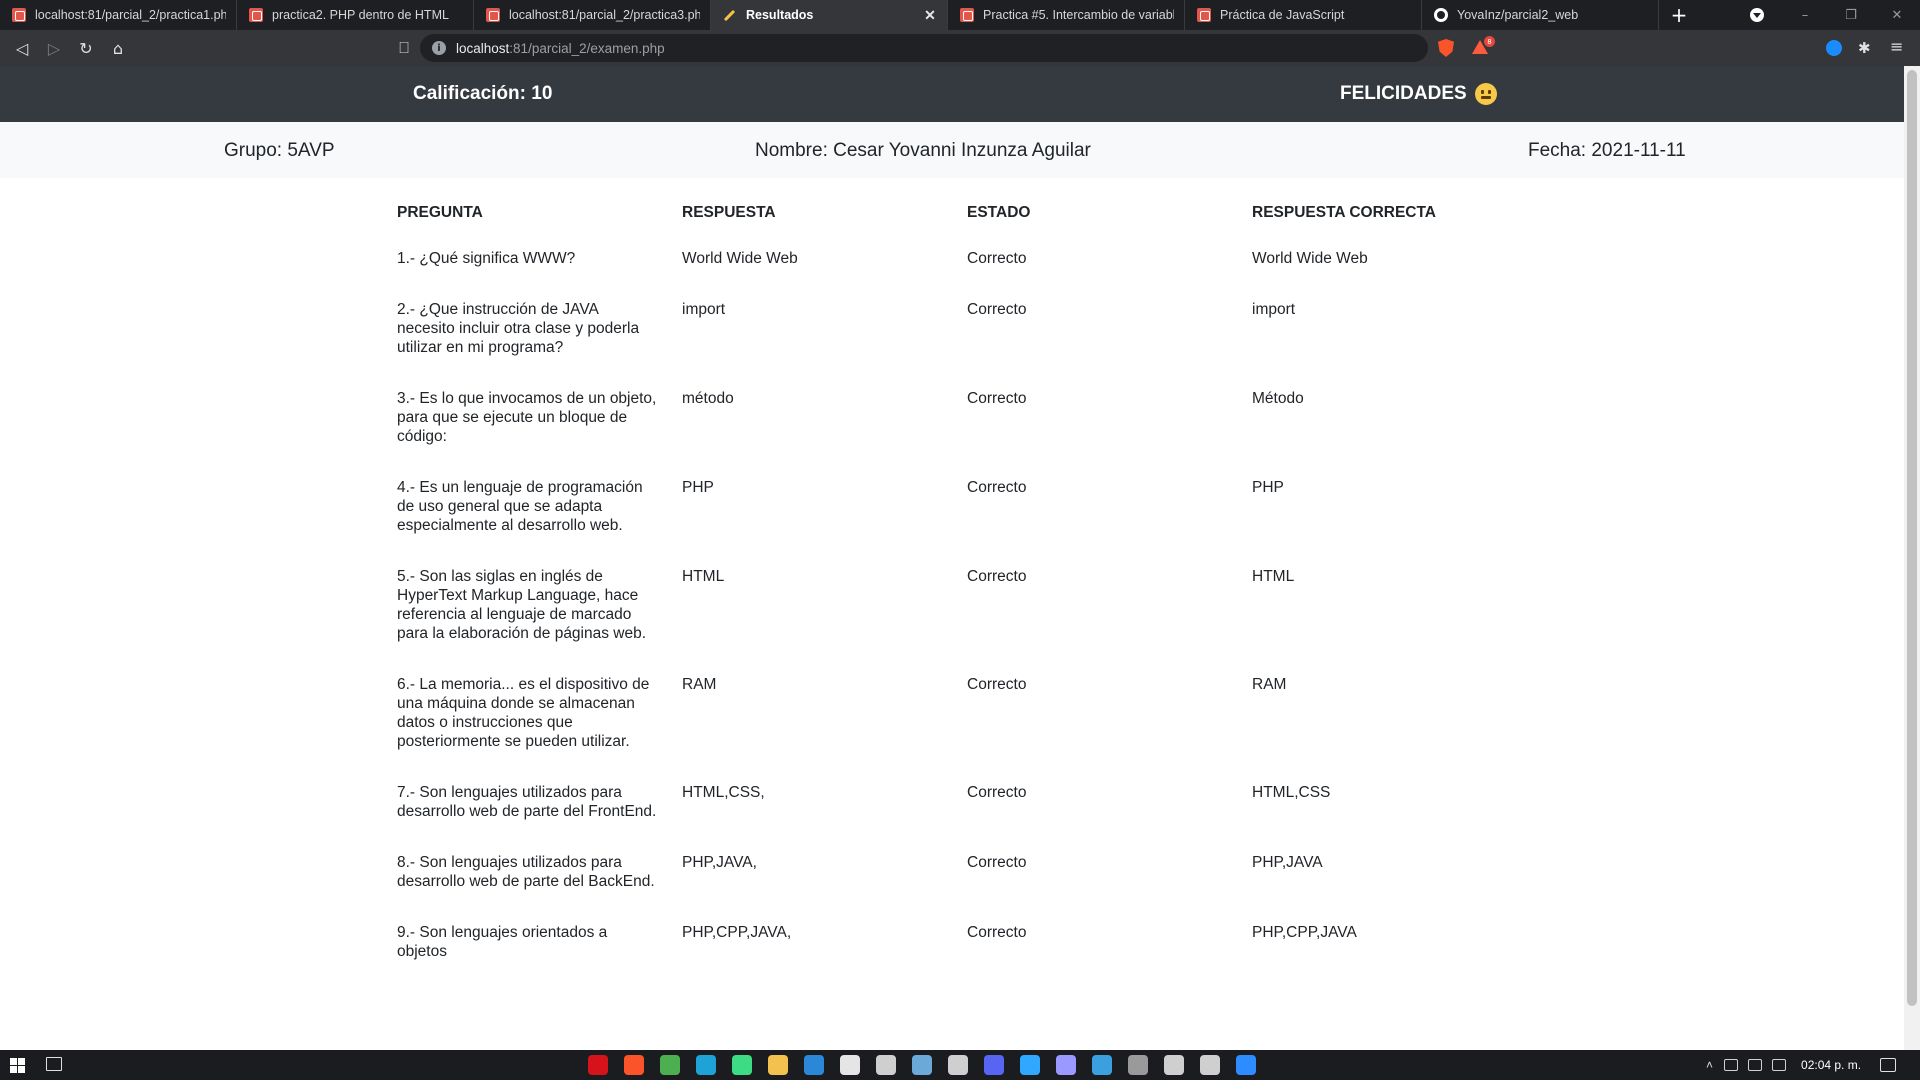  Describe the element at coordinates (1851, 15) in the screenshot. I see `restore-button: ❐` at that location.